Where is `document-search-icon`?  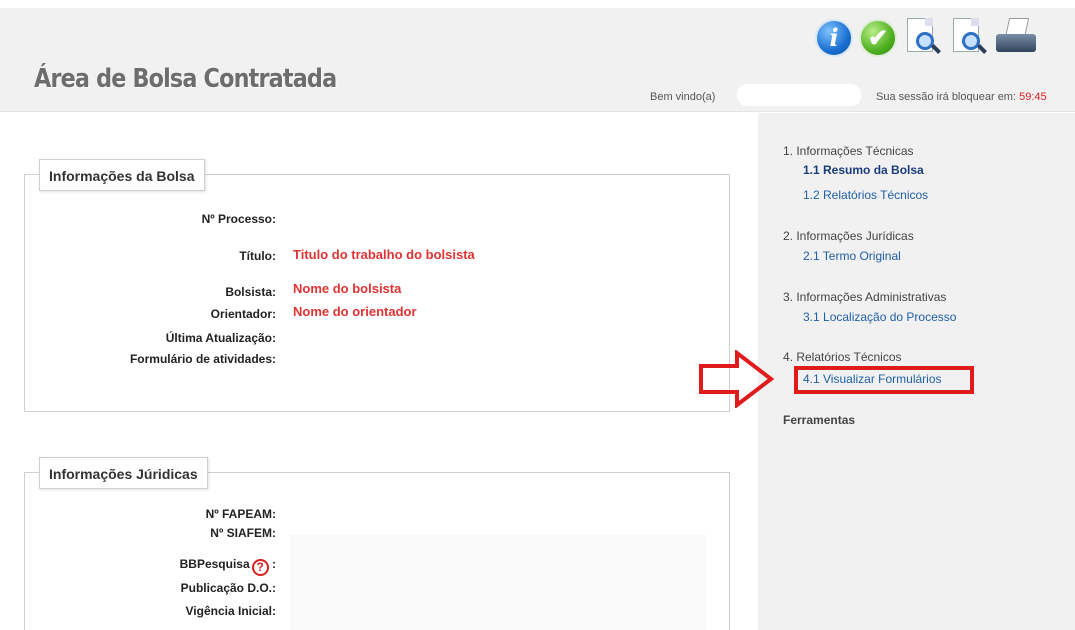 document-search-icon is located at coordinates (923, 37).